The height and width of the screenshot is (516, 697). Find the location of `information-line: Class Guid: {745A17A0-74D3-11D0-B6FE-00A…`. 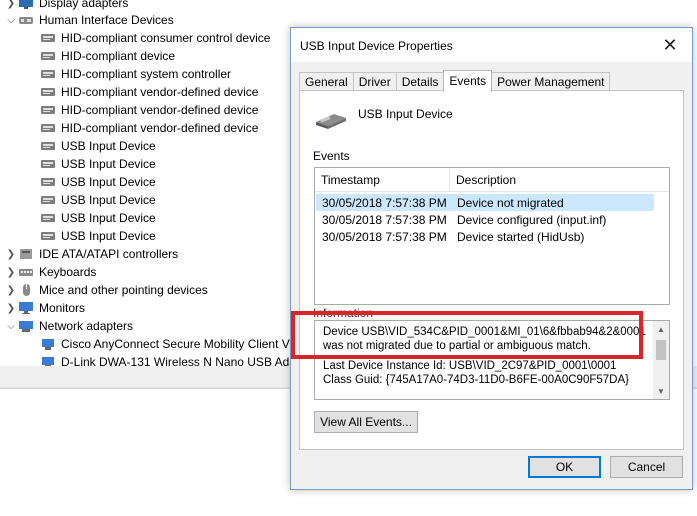

information-line: Class Guid: {745A17A0-74D3-11D0-B6FE-00A… is located at coordinates (476, 380).